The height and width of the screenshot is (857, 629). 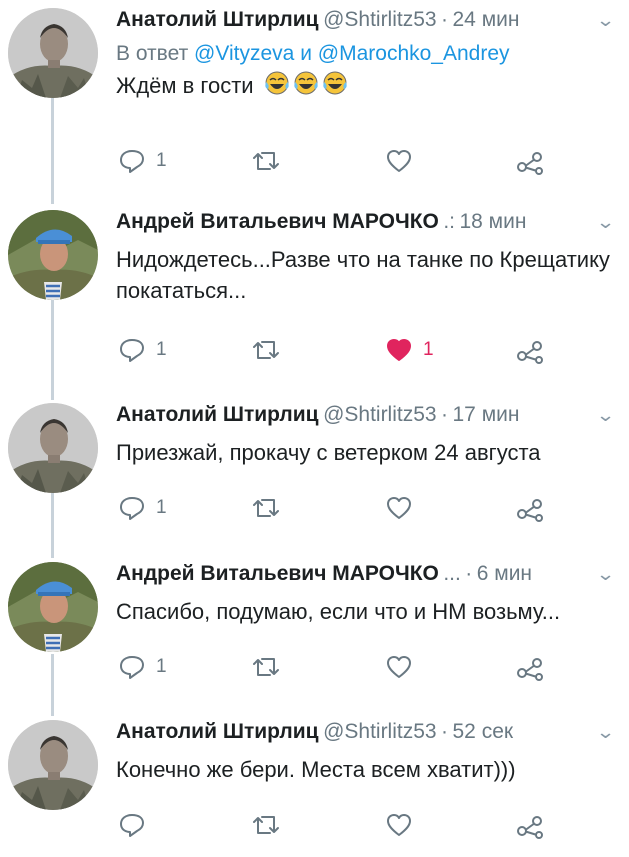 What do you see at coordinates (306, 53) in the screenshot?
I see `reply-and: и` at bounding box center [306, 53].